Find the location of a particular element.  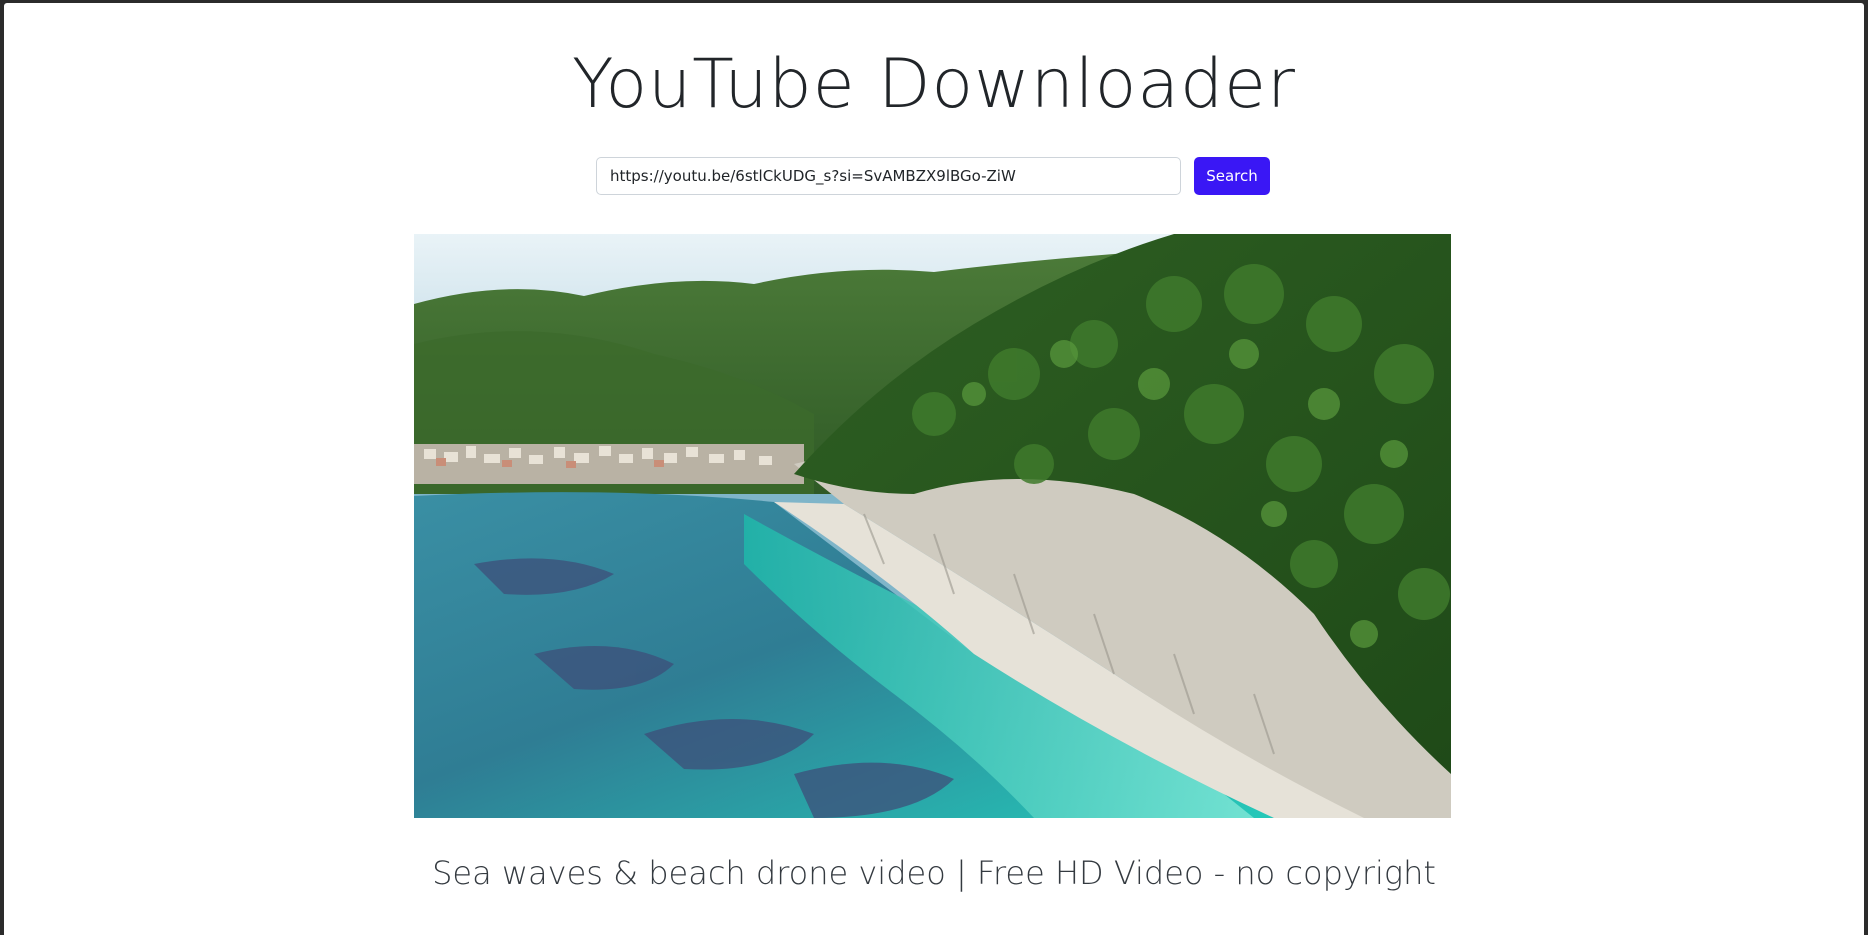

page-title: YouTube Downloader is located at coordinates (934, 84).